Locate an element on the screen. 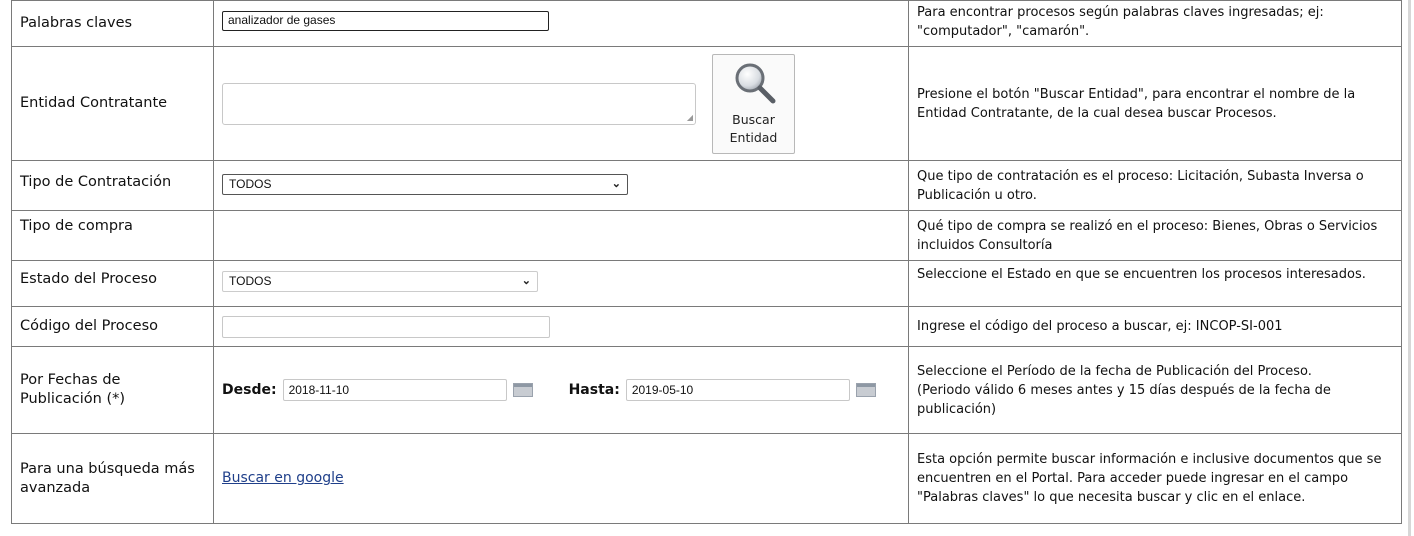 This screenshot has width=1414, height=536. status-label: Estado del Proceso is located at coordinates (112, 283).